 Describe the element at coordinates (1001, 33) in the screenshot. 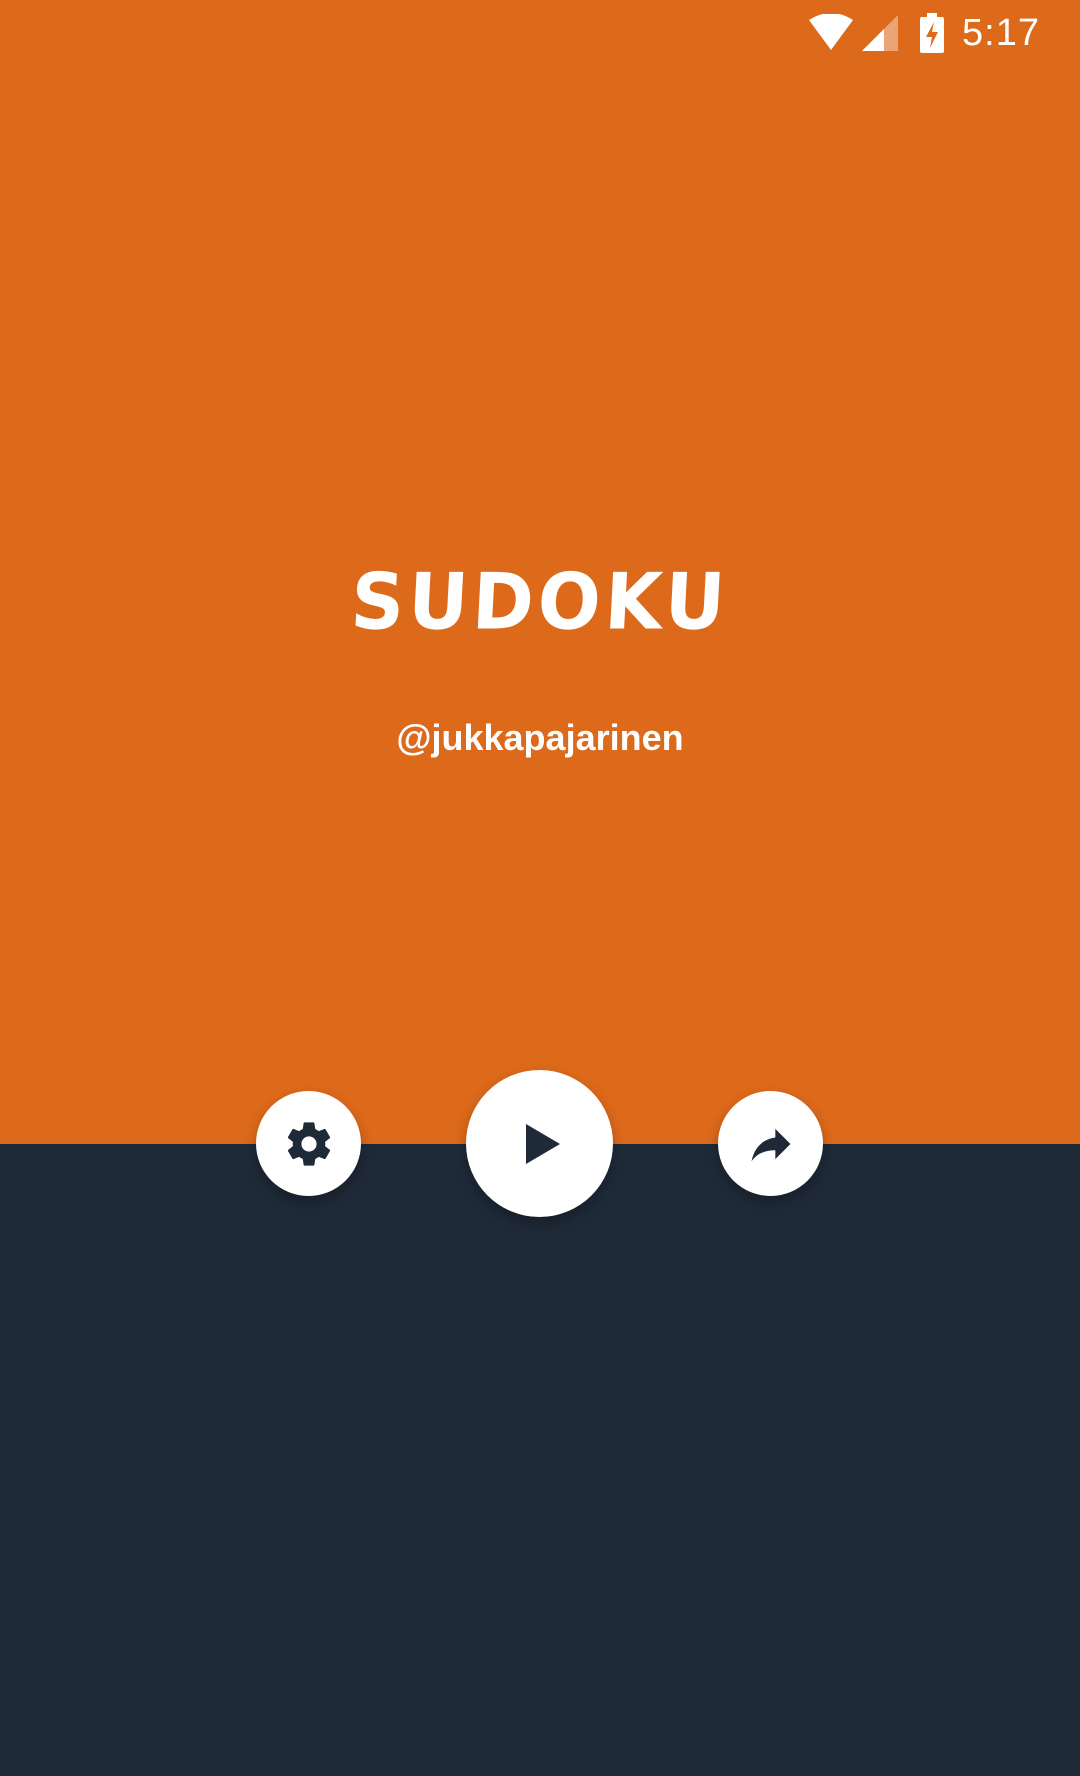

I see `status-clock: 5:17` at that location.